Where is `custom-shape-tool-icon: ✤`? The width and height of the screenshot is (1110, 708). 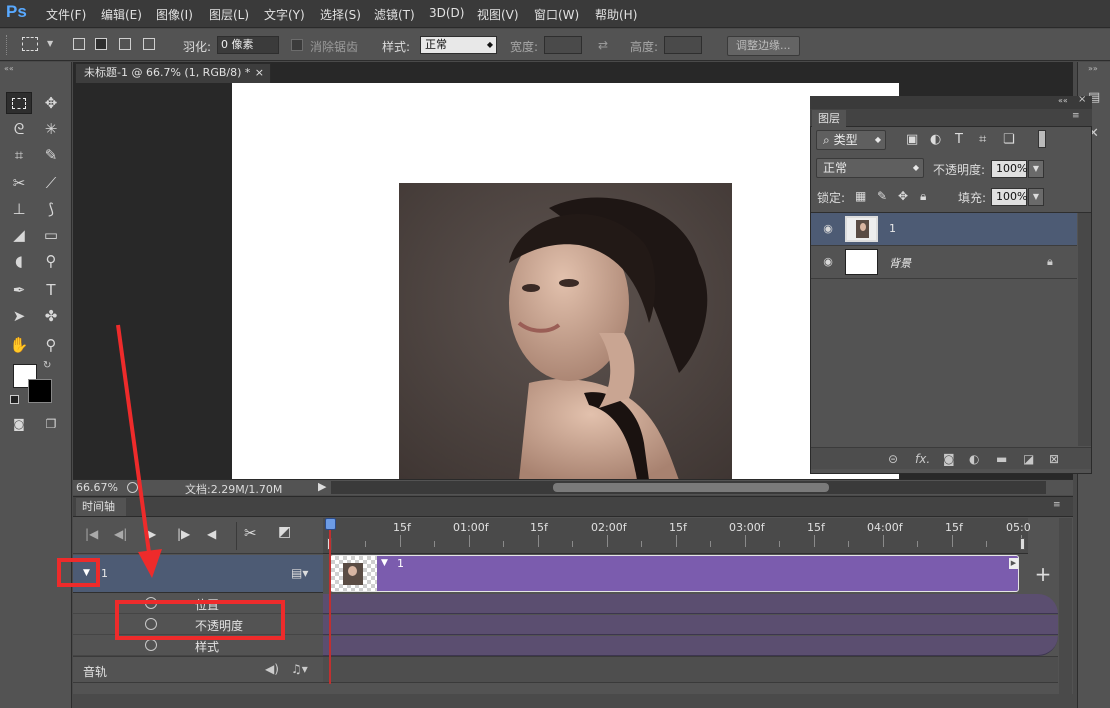
custom-shape-tool-icon: ✤ is located at coordinates (51, 316).